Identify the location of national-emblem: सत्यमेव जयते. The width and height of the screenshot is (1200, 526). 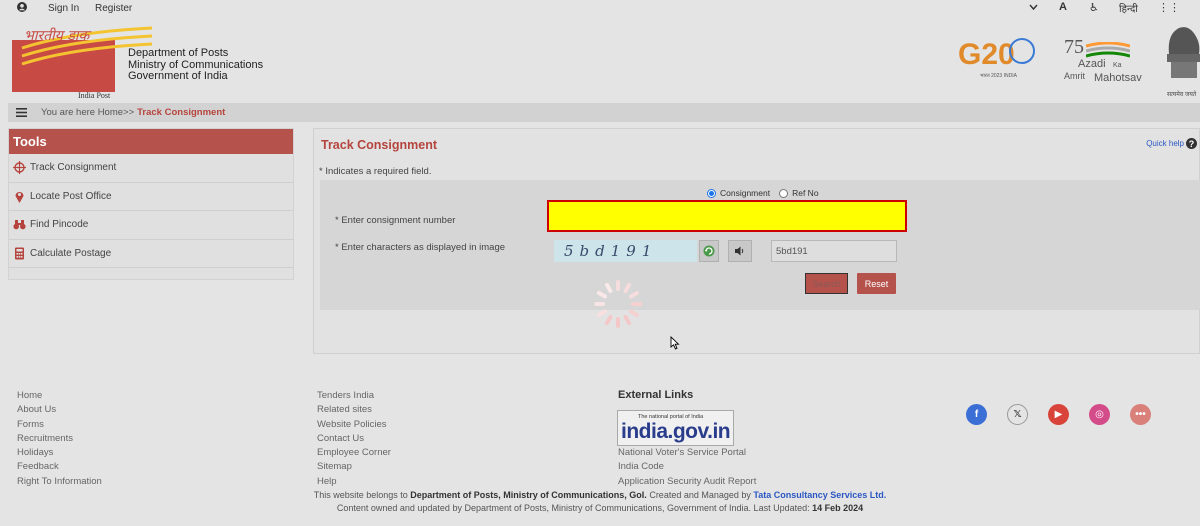
(1181, 63).